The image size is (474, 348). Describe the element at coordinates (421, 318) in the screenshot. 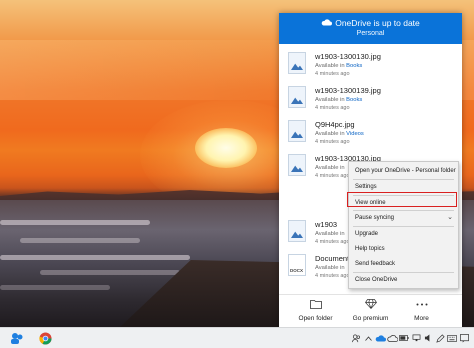

I see `more-label: More` at that location.